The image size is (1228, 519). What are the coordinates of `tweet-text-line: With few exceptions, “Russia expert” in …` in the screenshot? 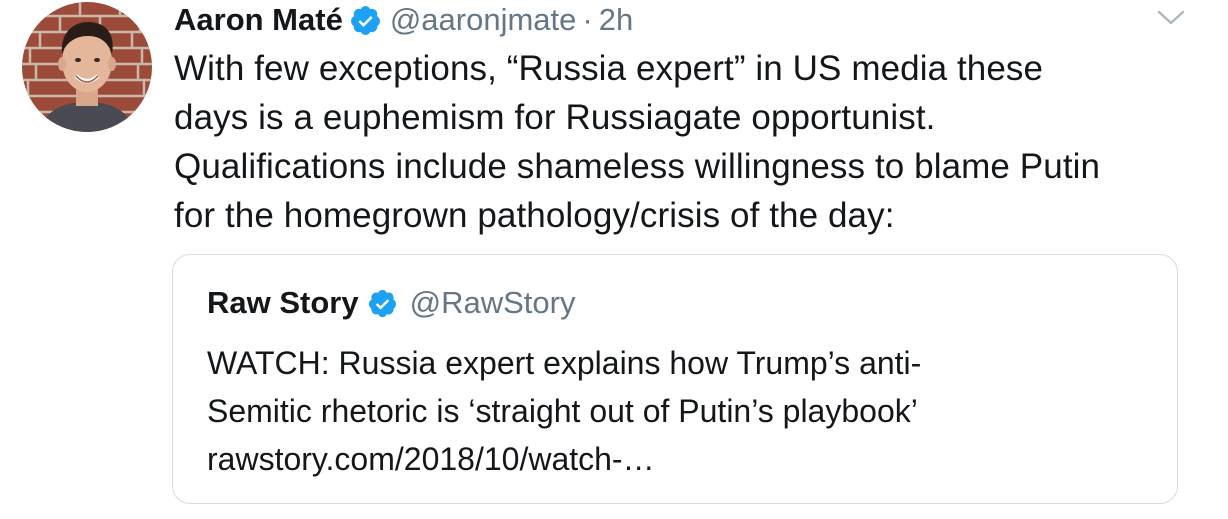 It's located at (609, 68).